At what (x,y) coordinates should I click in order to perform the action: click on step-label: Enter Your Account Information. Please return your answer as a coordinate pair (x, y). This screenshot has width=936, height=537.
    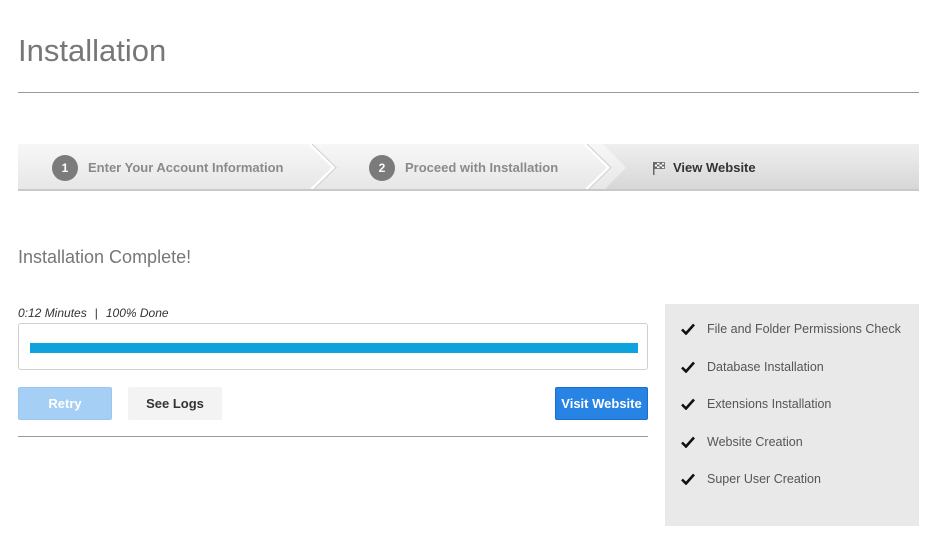
    Looking at the image, I should click on (186, 167).